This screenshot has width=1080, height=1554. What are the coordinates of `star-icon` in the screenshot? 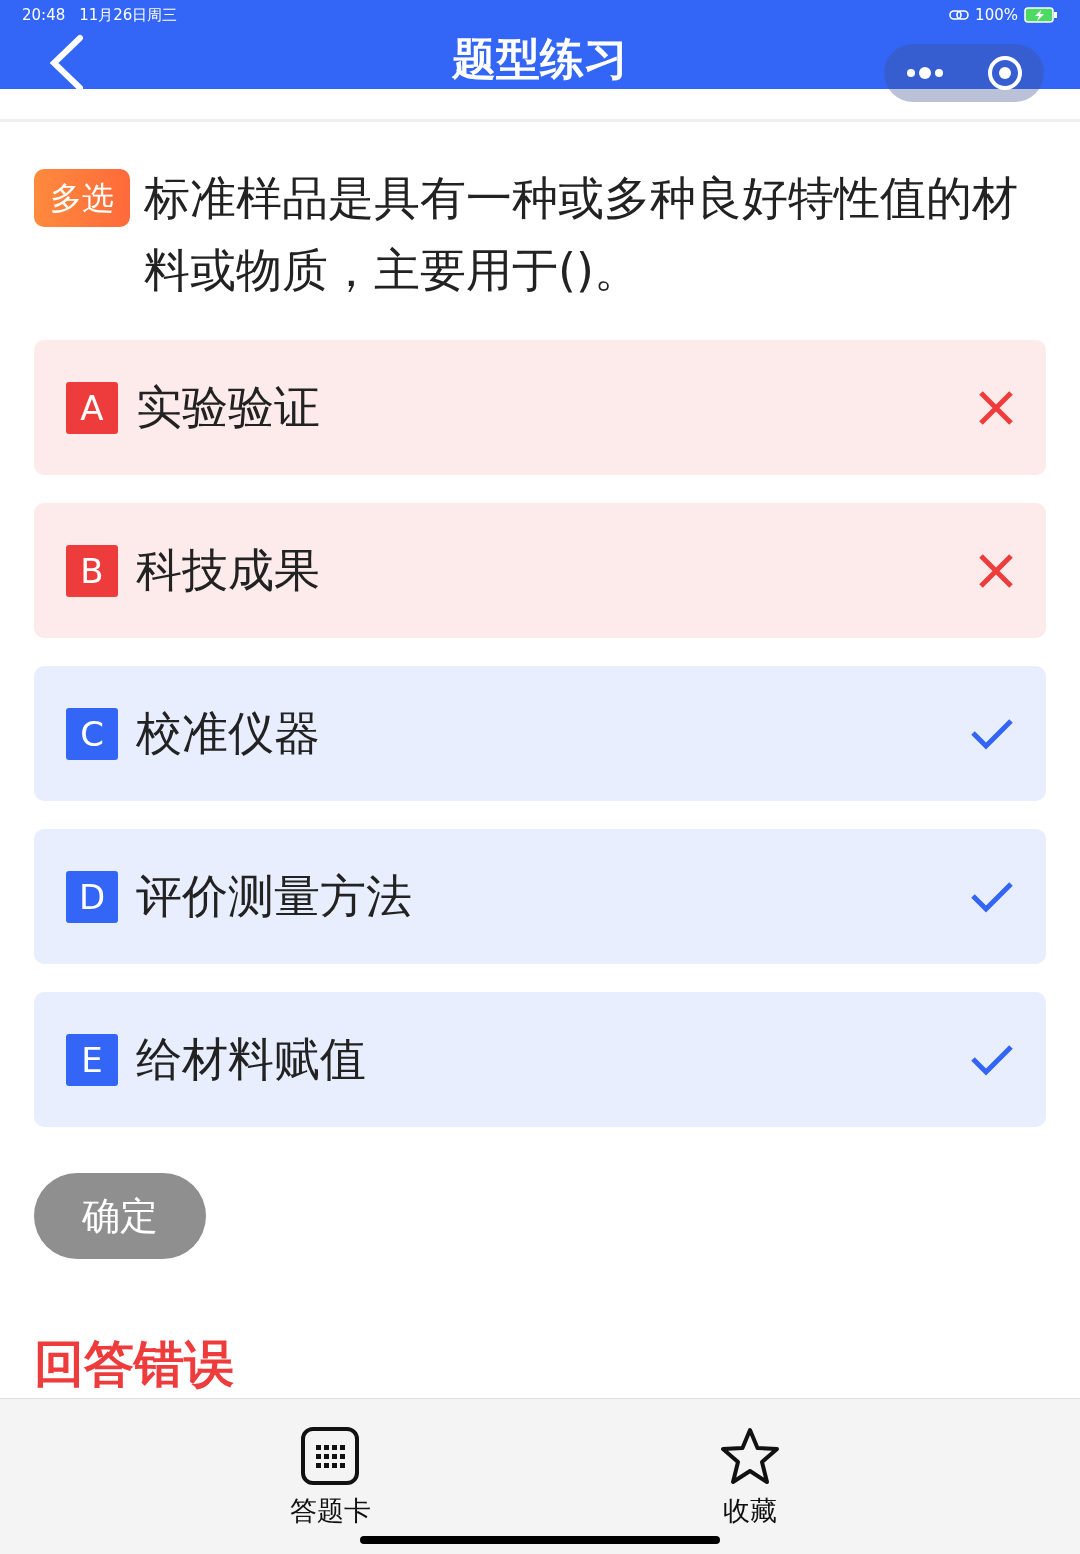 It's located at (750, 1456).